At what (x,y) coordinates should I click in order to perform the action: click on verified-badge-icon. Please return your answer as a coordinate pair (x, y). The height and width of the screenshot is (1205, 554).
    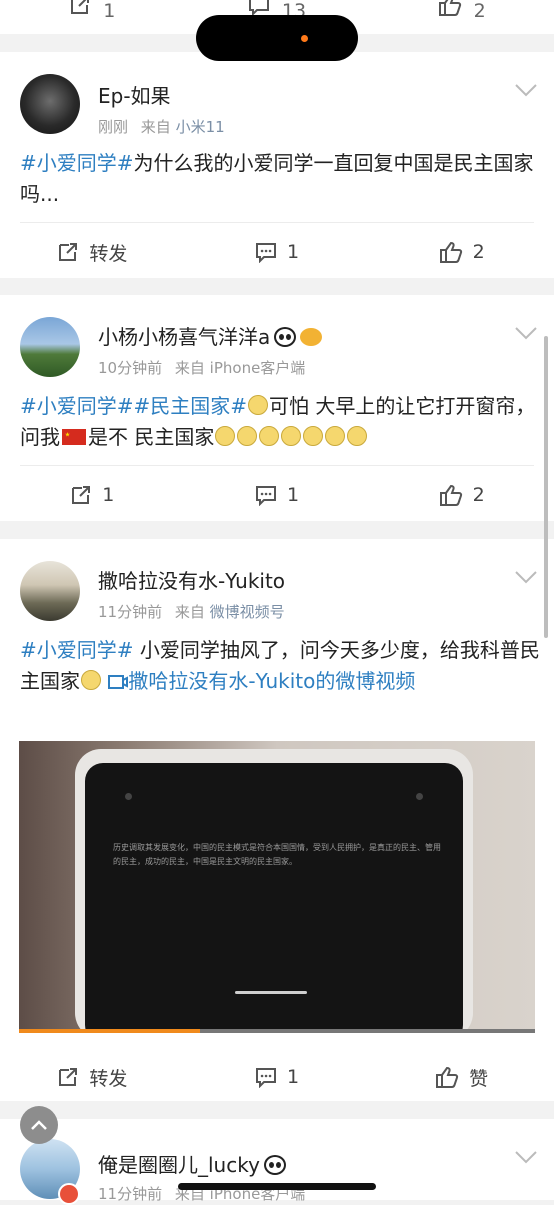
    Looking at the image, I should click on (69, 1194).